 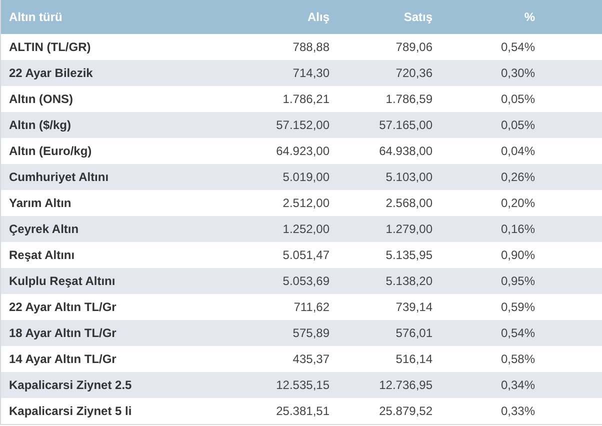 I want to click on item-name-cell: ALTIN (TL/GR), so click(x=120, y=47).